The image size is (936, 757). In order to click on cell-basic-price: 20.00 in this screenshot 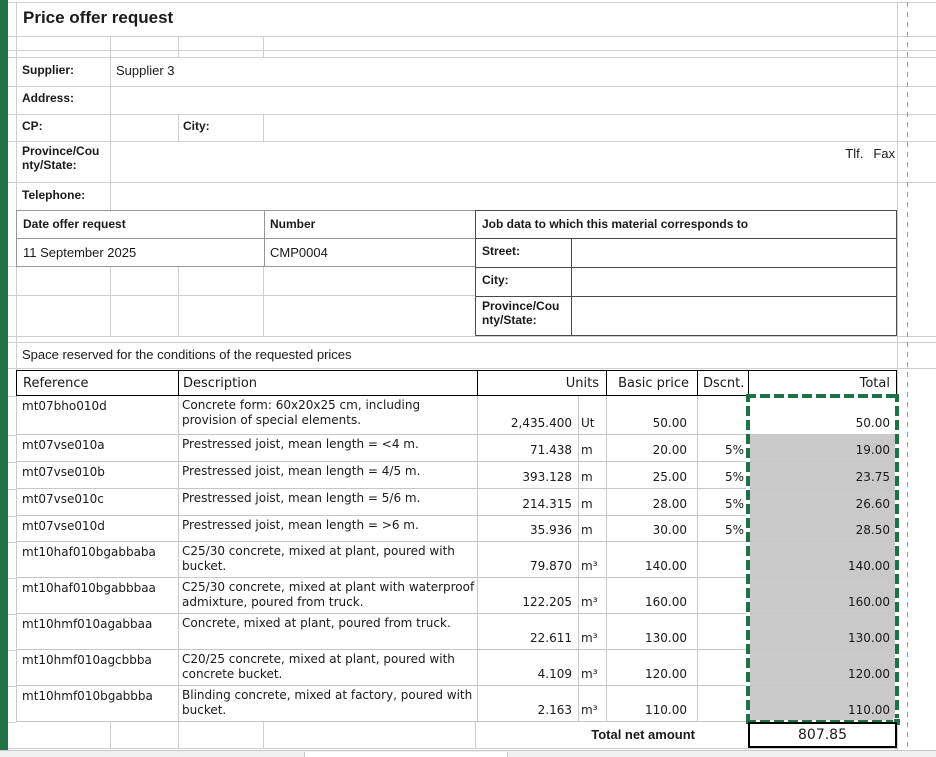, I will do `click(651, 448)`.